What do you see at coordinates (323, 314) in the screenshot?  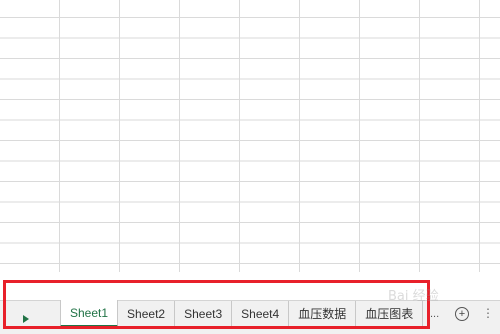 I see `tab-blood-pressure-data: 血压数据` at bounding box center [323, 314].